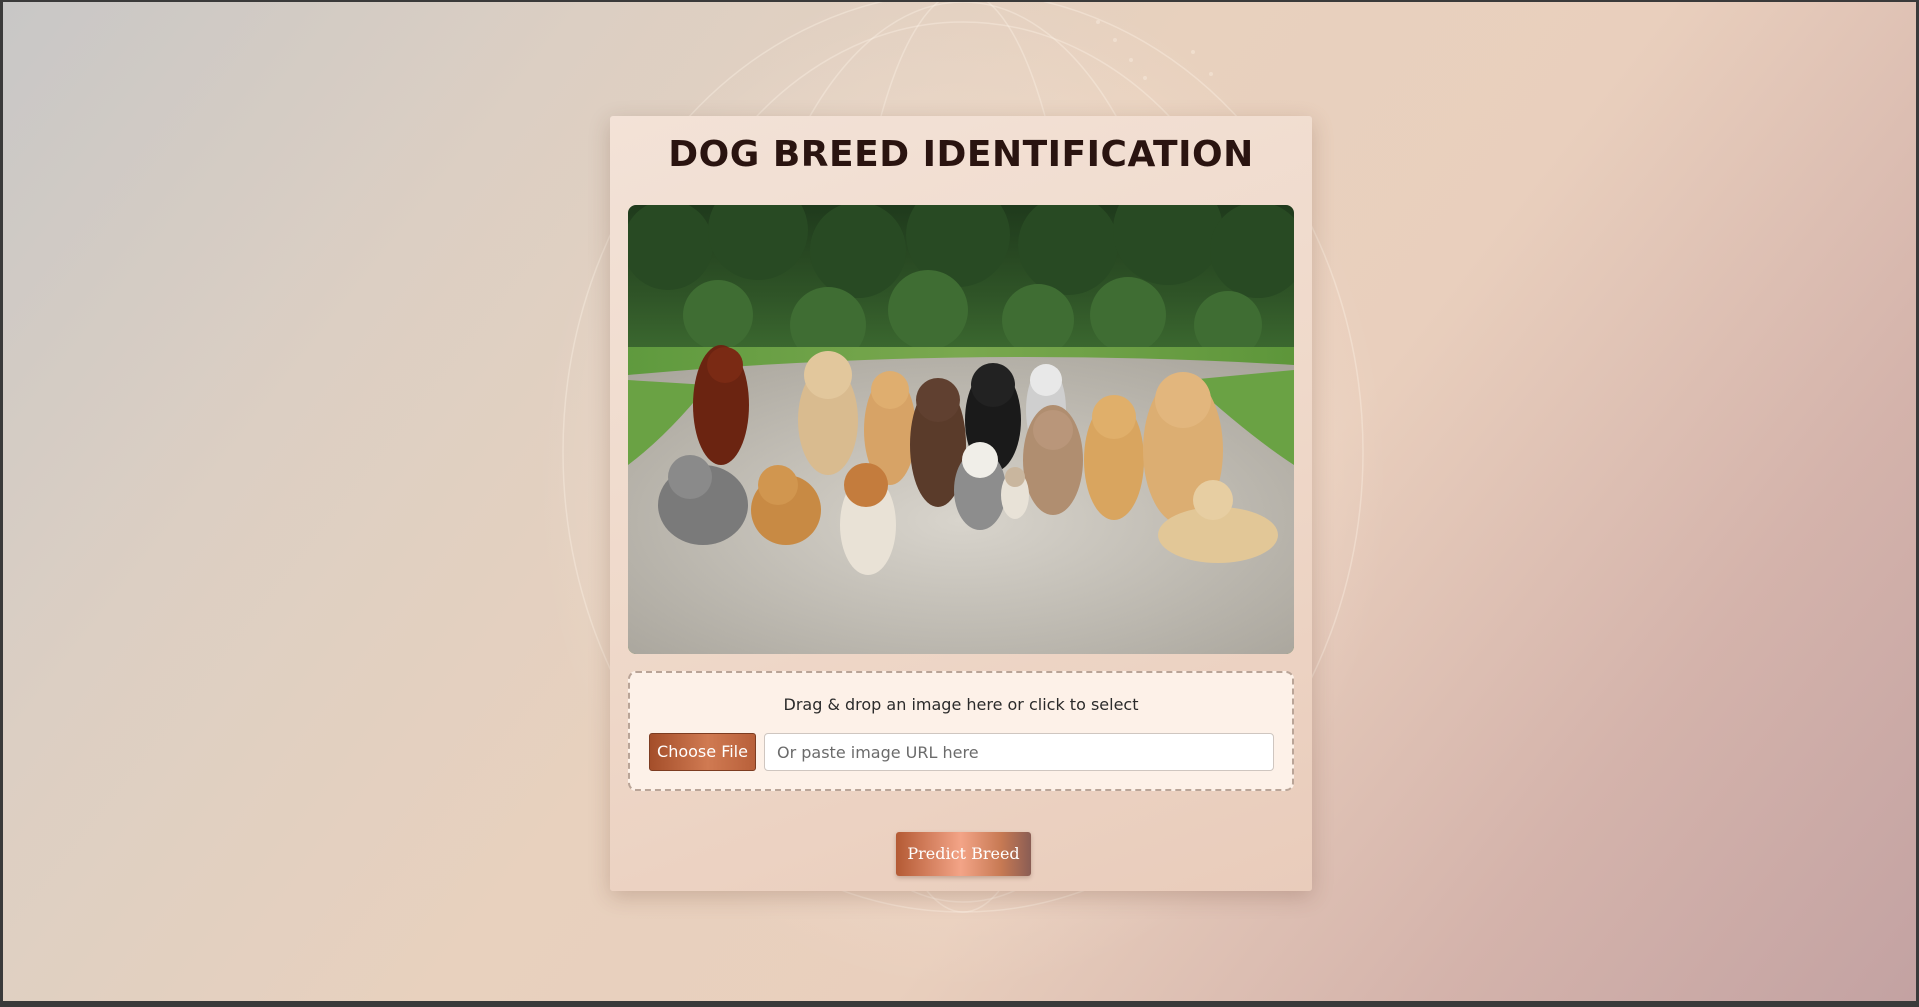 This screenshot has width=1919, height=1007. I want to click on predict-breed-button: Predict Breed, so click(963, 854).